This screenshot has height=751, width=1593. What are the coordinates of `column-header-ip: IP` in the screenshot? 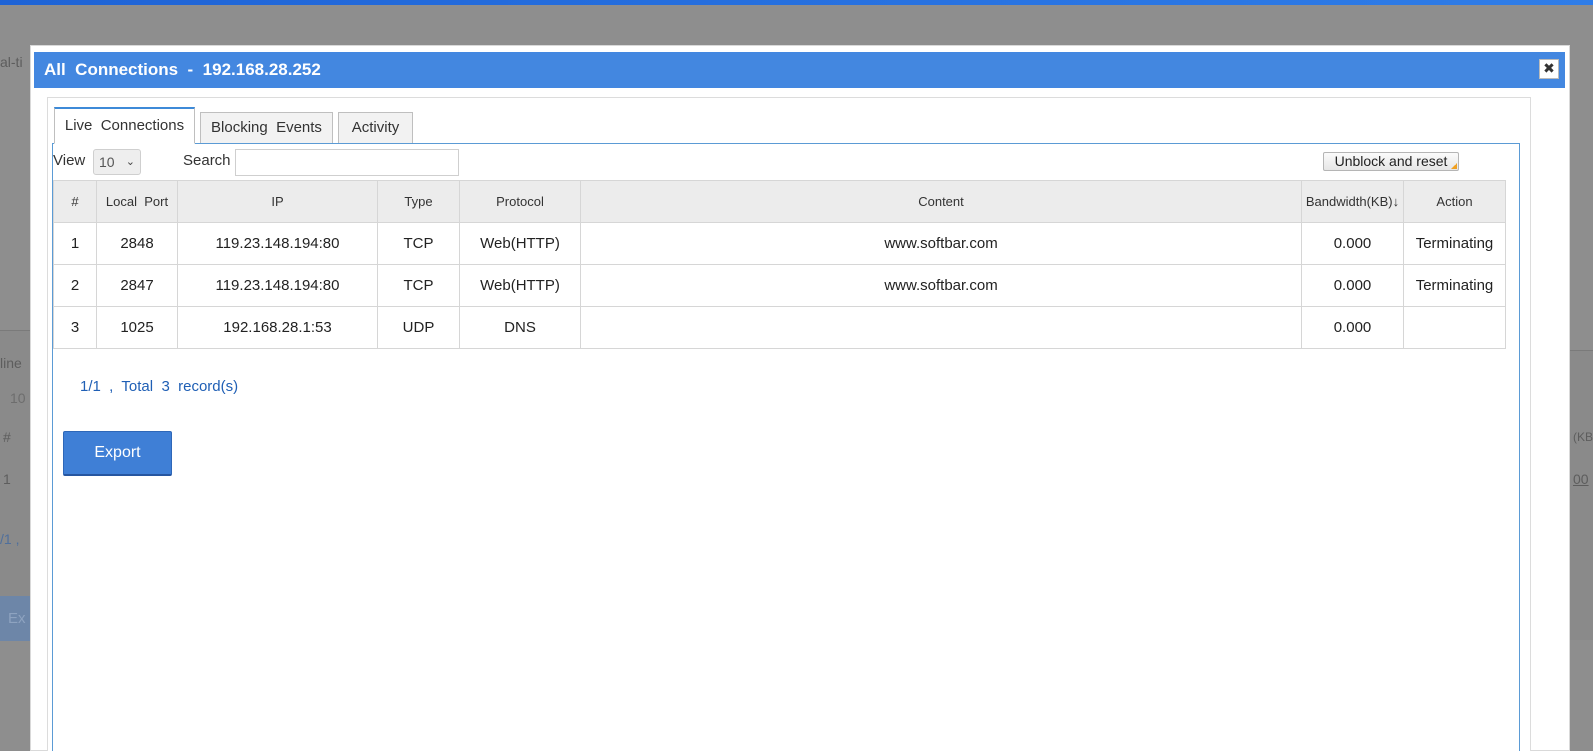 It's located at (277, 201).